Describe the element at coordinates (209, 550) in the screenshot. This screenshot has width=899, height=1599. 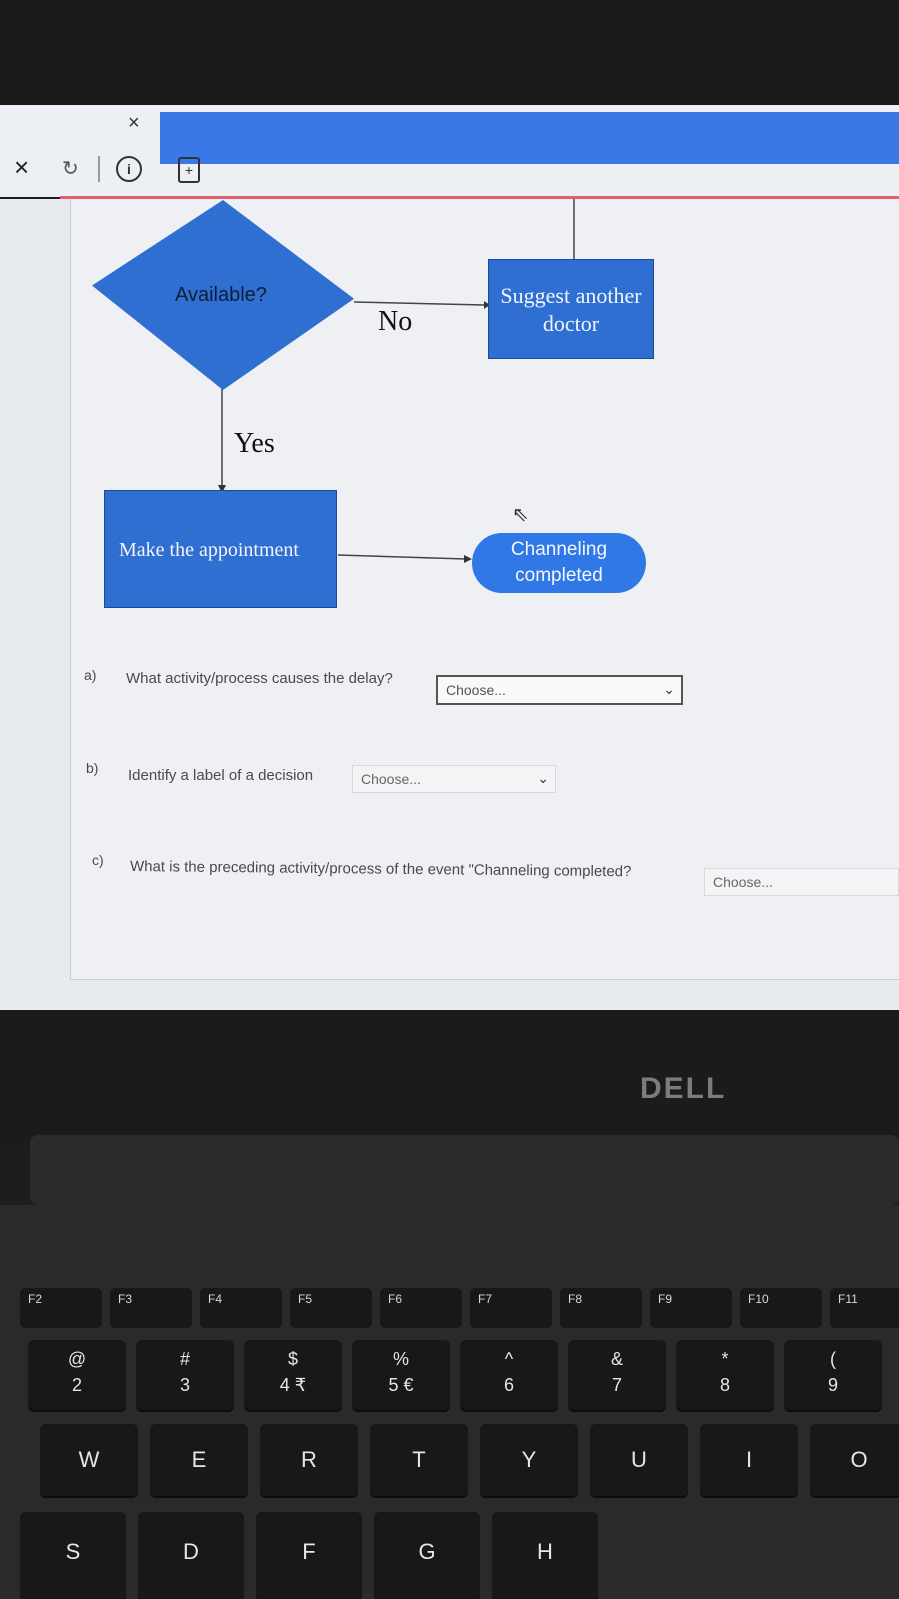
I see `make-appointment-label: Make the appointment` at that location.